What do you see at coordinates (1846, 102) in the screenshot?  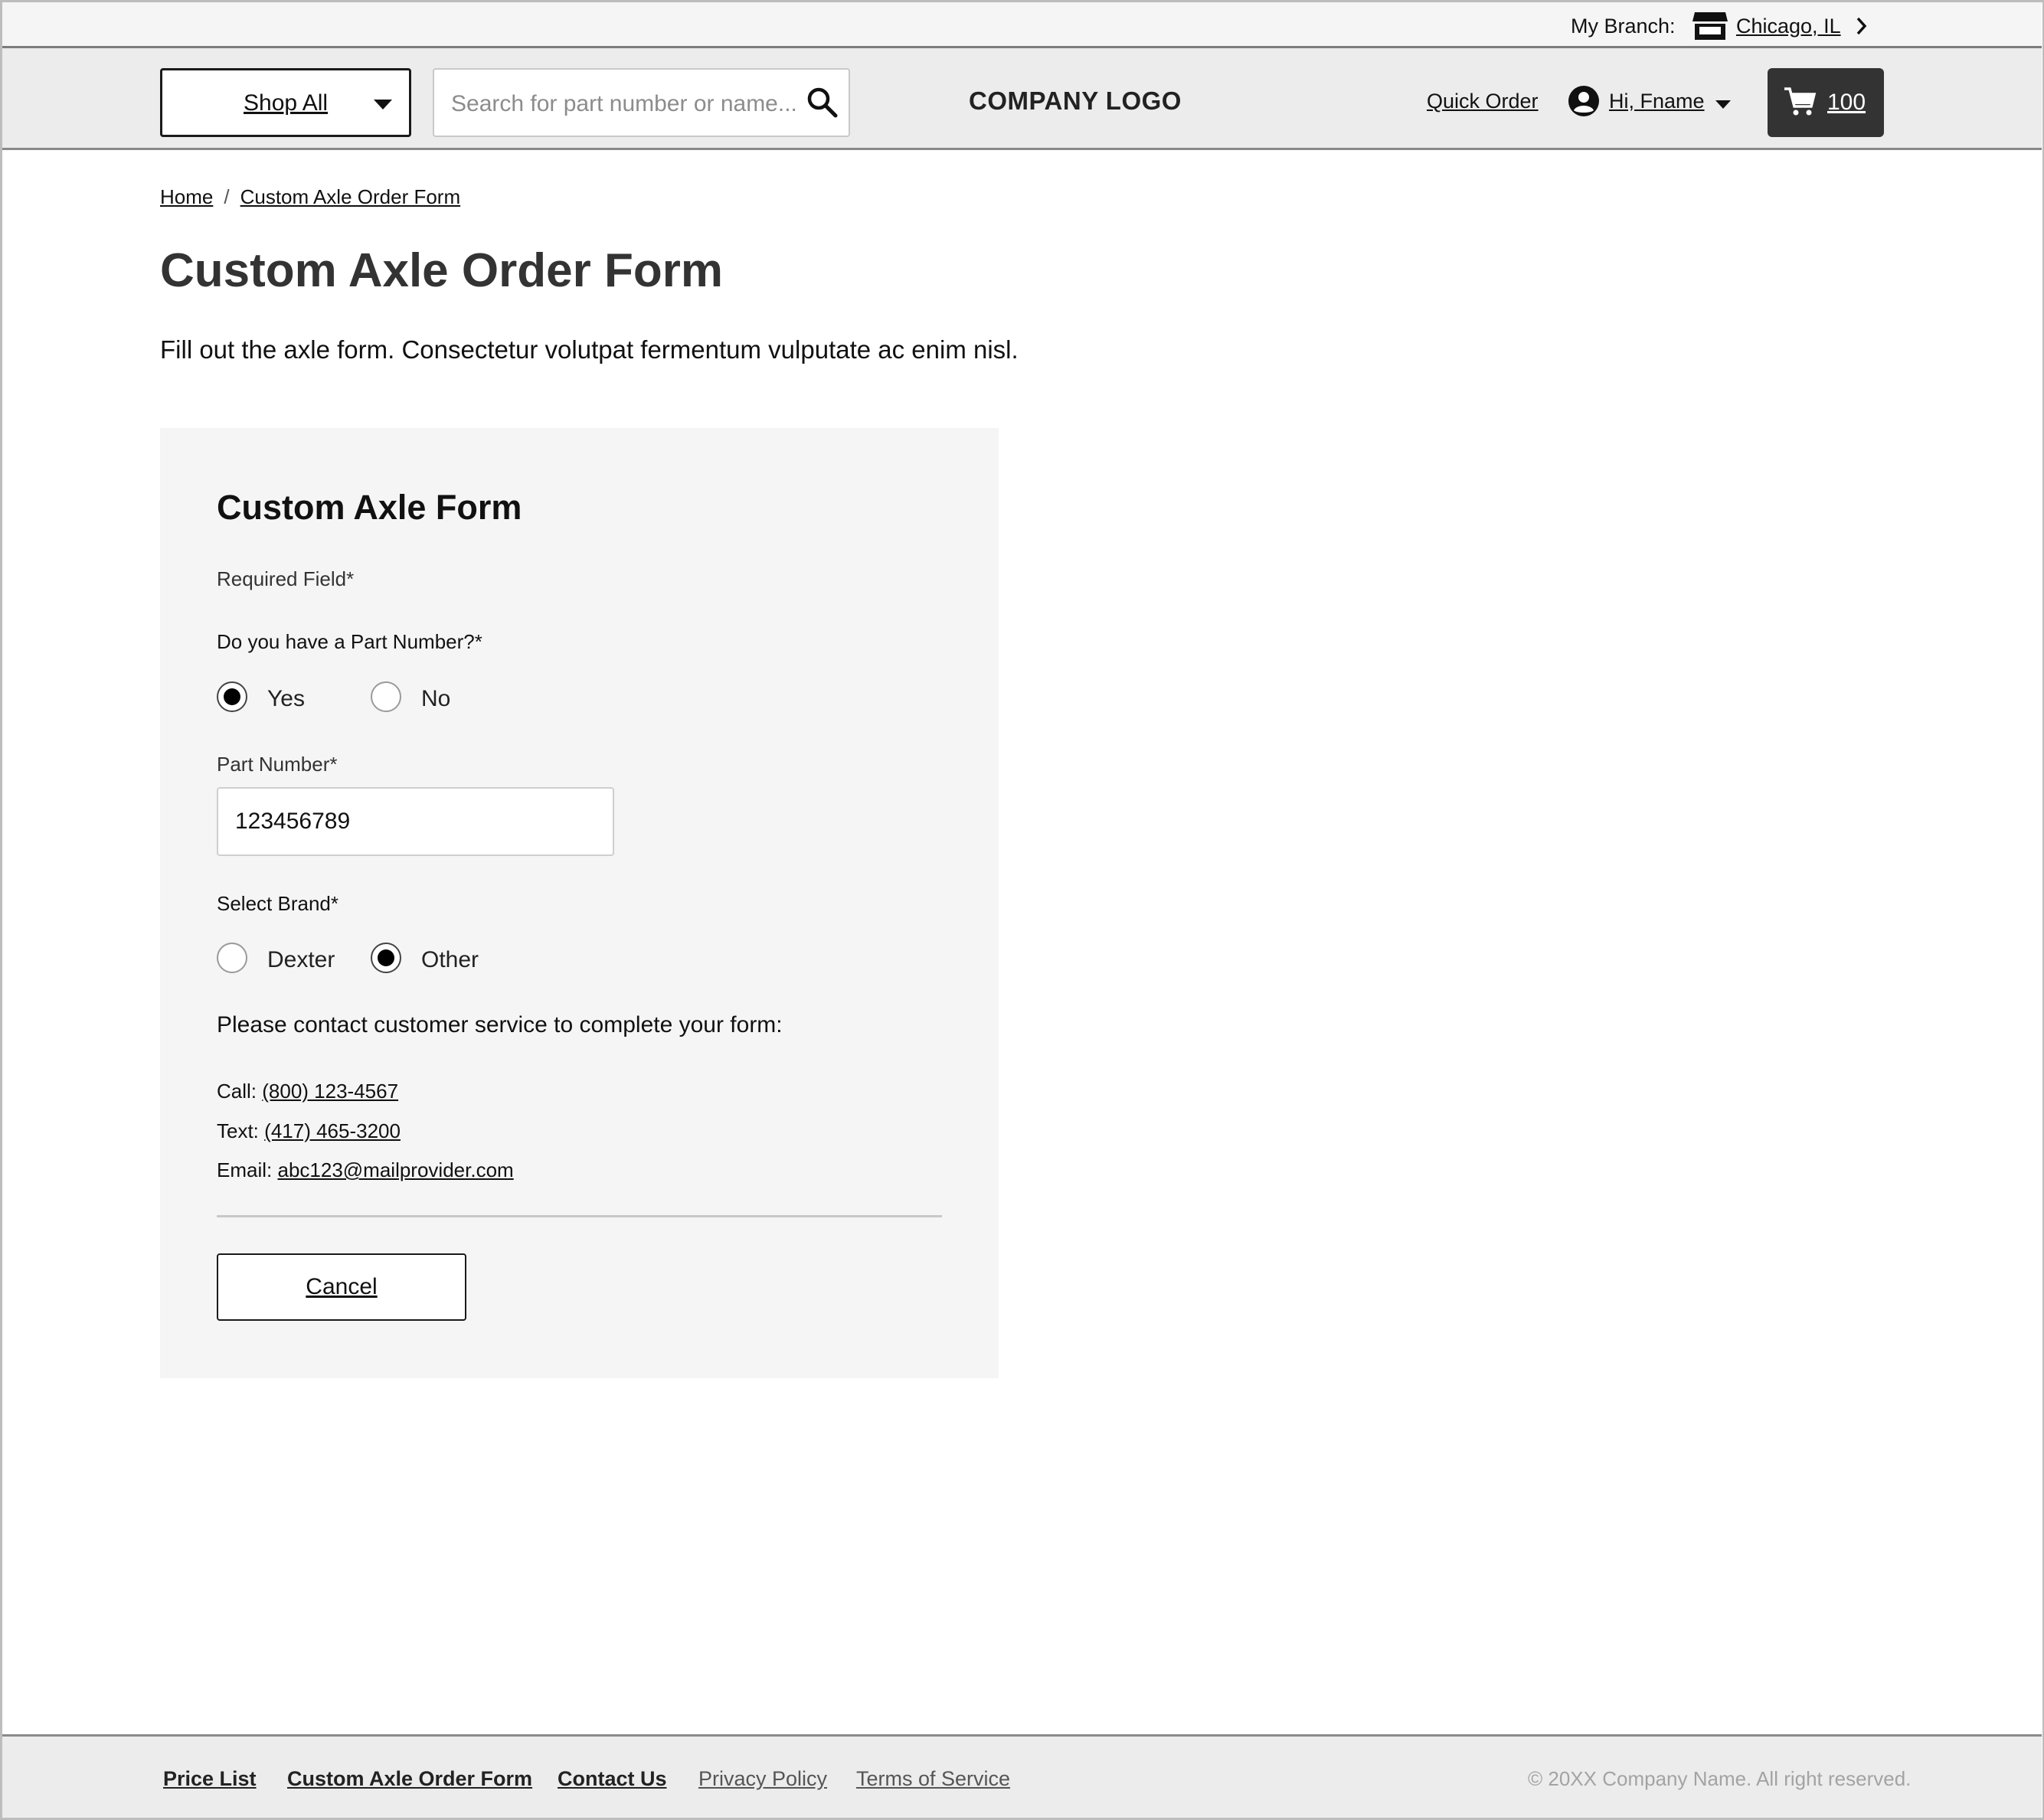 I see `cart-count: 100` at bounding box center [1846, 102].